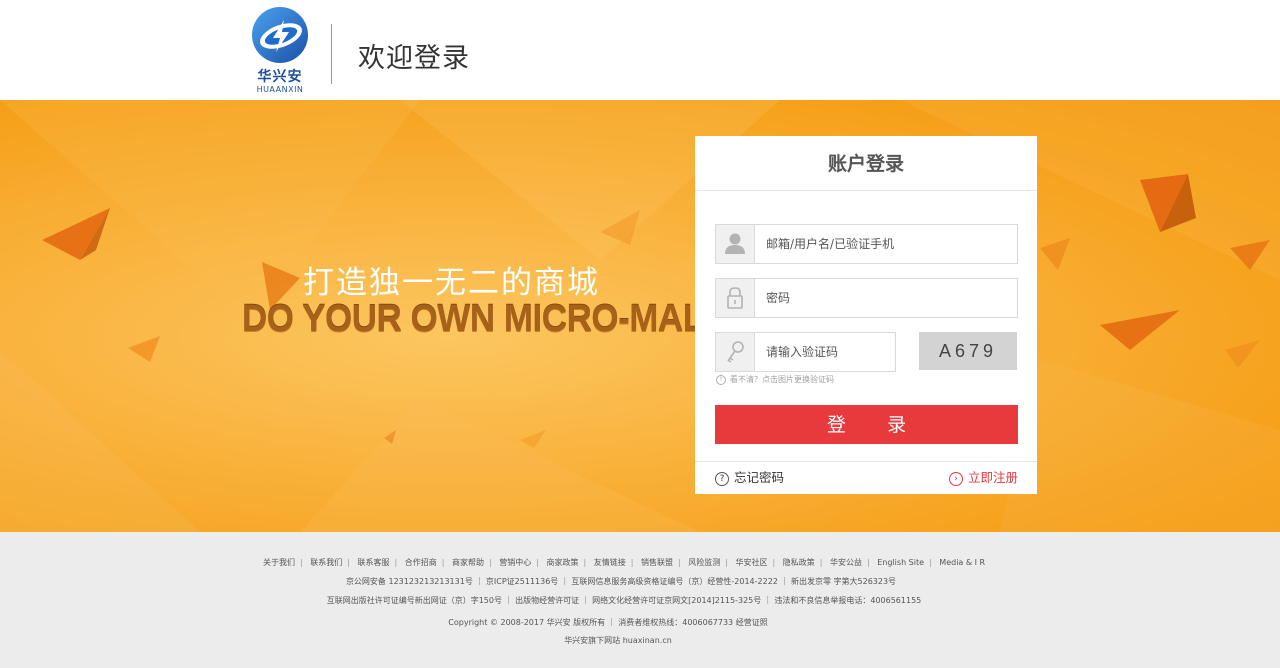 The image size is (1280, 668). Describe the element at coordinates (618, 640) in the screenshot. I see `footer-site-line: 华兴安旗下网站 huaxinan.cn` at that location.